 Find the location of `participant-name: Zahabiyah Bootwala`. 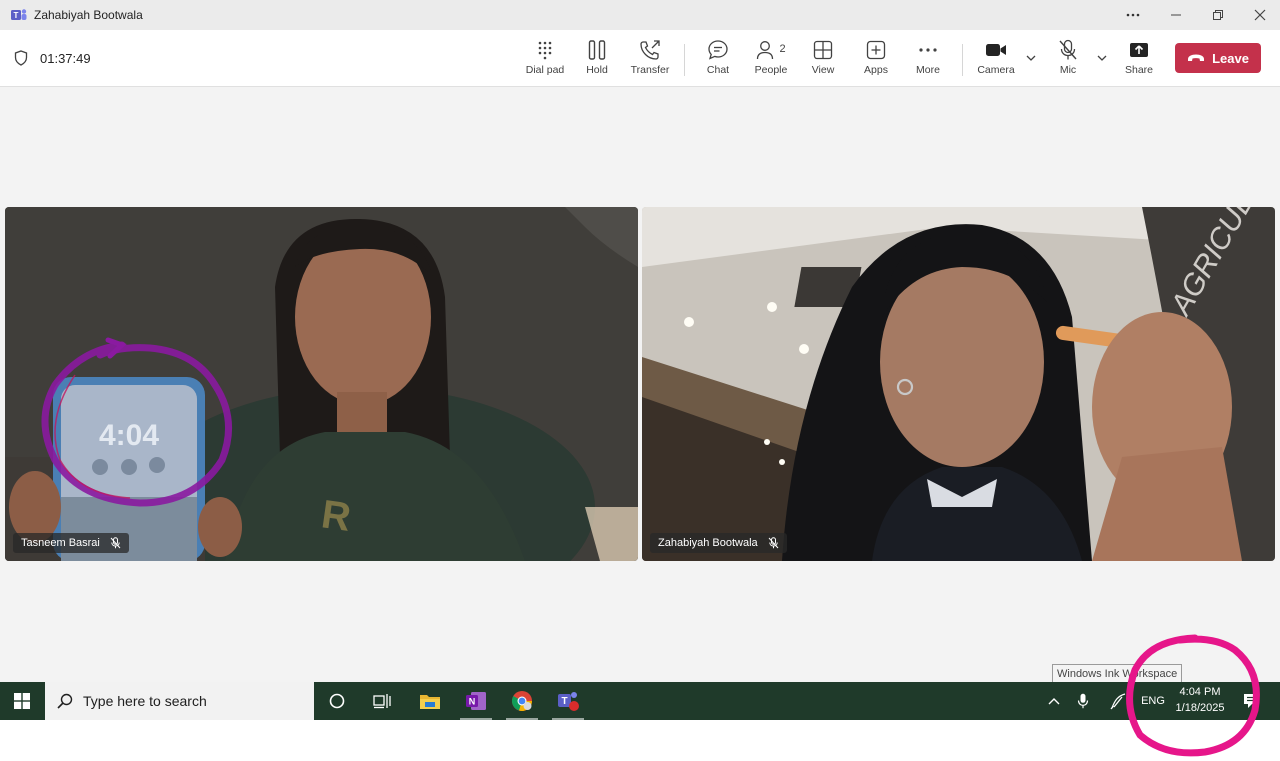

participant-name: Zahabiyah Bootwala is located at coordinates (708, 543).